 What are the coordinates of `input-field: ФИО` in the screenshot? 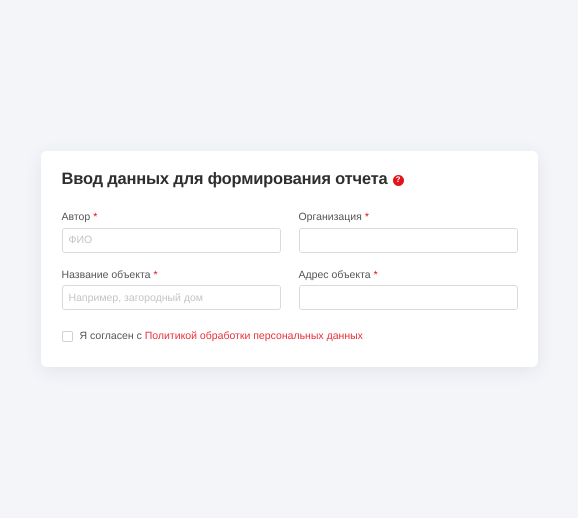 It's located at (171, 240).